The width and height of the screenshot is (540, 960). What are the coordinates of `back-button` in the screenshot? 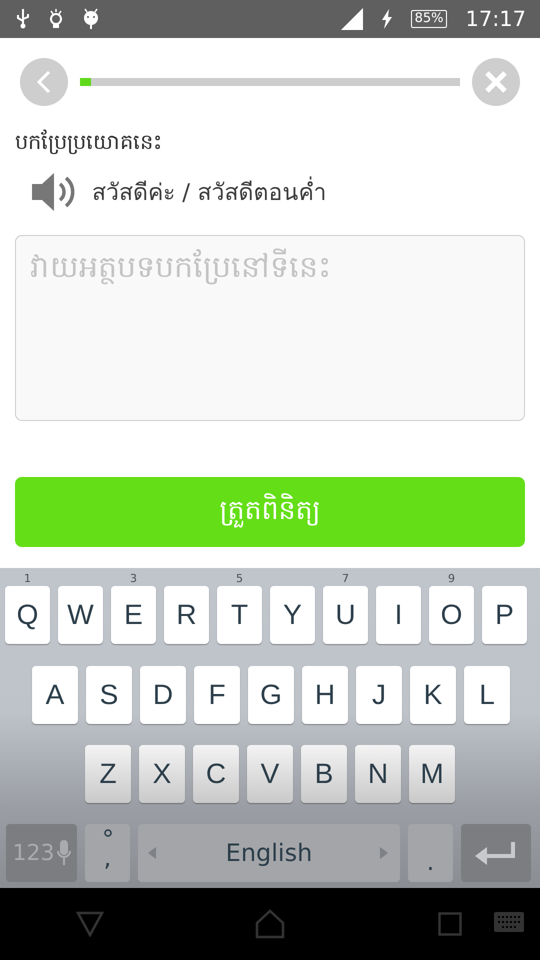 It's located at (44, 82).